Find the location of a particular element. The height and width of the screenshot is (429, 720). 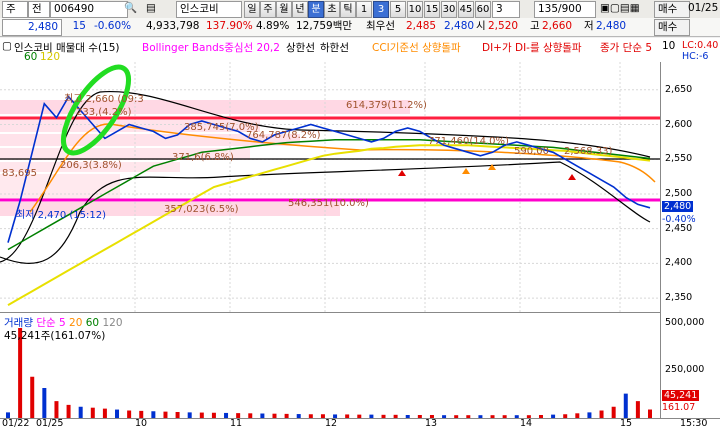

interval-button: 10 is located at coordinates (415, 9).